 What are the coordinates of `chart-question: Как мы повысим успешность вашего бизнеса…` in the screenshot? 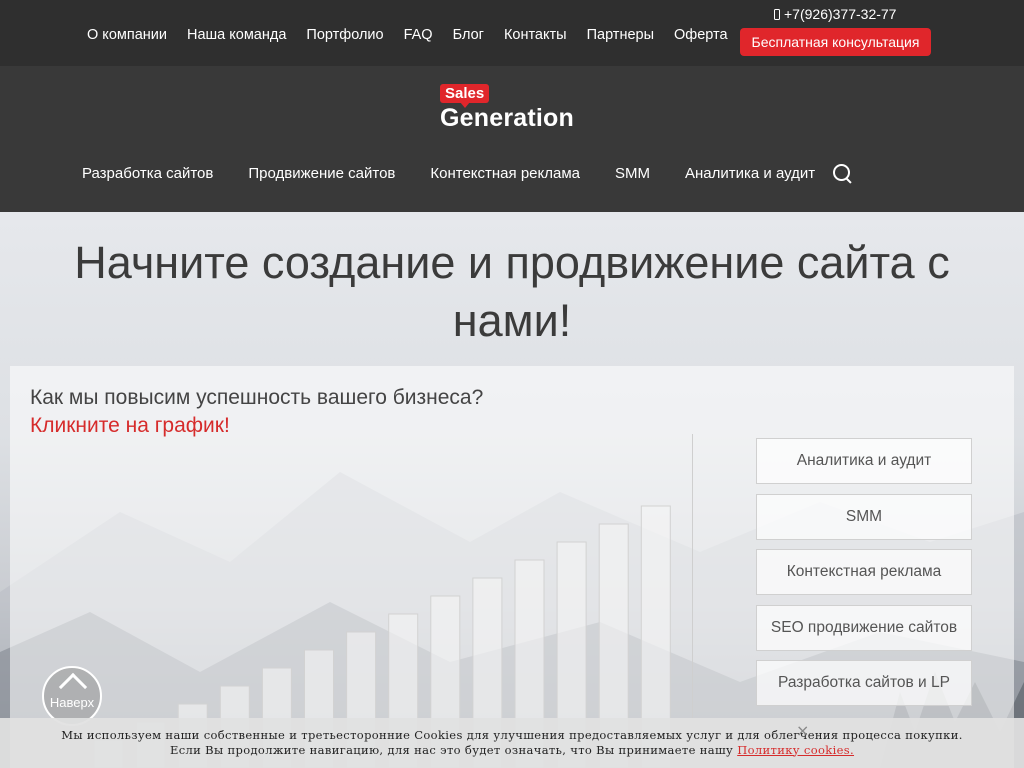 It's located at (257, 397).